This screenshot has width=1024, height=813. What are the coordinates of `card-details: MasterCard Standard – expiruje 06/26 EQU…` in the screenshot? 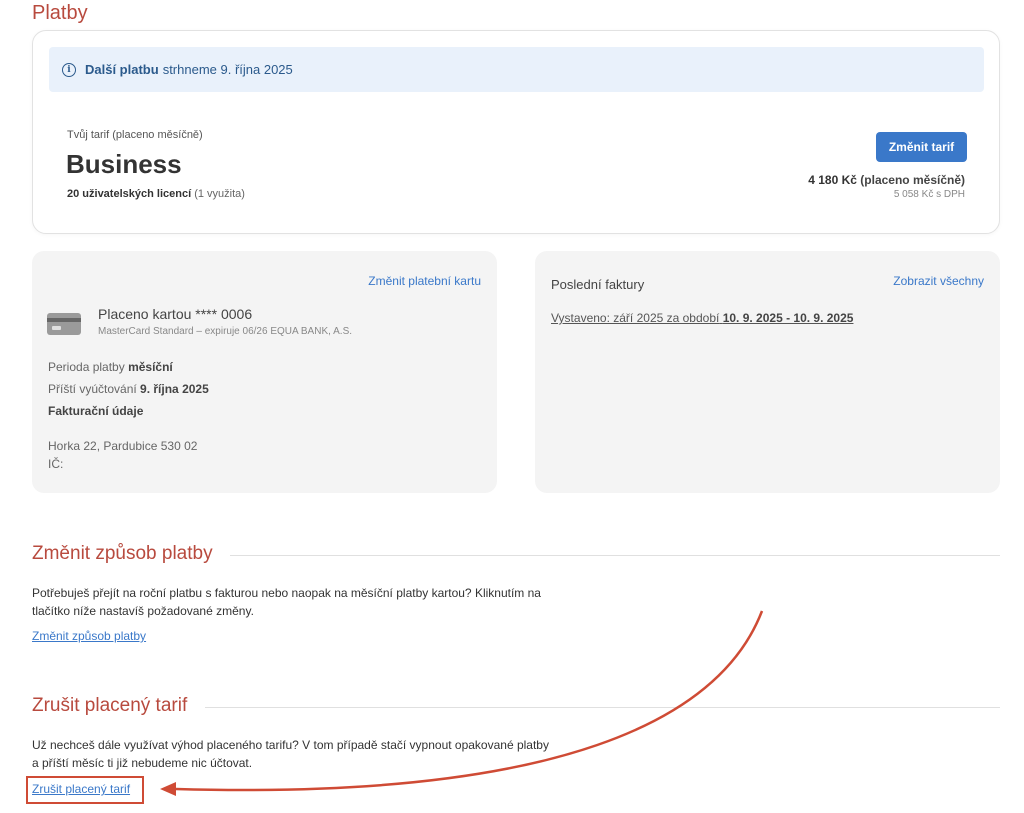 It's located at (225, 331).